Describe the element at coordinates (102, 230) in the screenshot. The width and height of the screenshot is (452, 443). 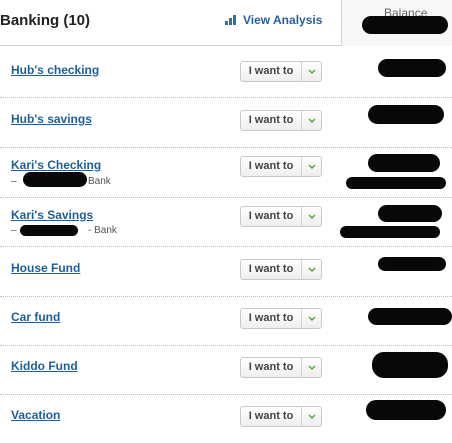
I see `bank-line-suffix: - Bank` at that location.